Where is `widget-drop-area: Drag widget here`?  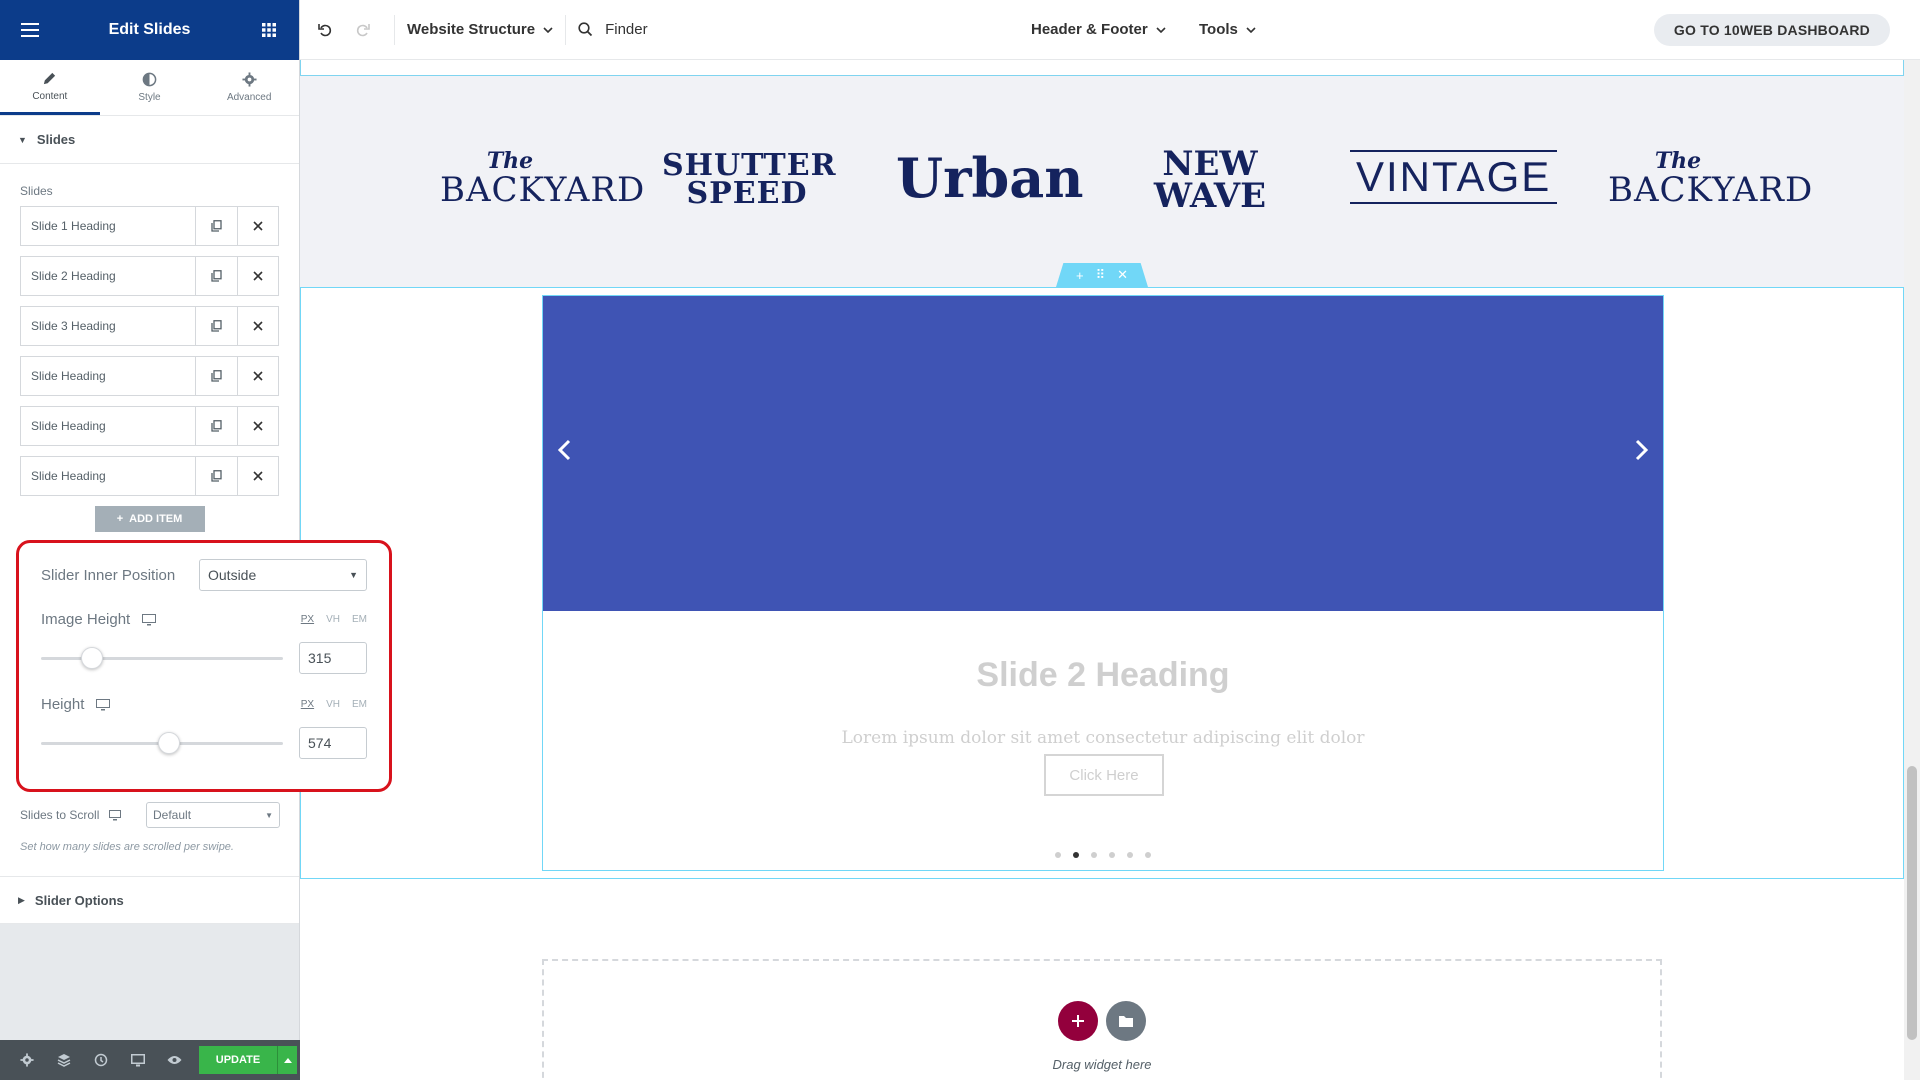
widget-drop-area: Drag widget here is located at coordinates (1102, 1019).